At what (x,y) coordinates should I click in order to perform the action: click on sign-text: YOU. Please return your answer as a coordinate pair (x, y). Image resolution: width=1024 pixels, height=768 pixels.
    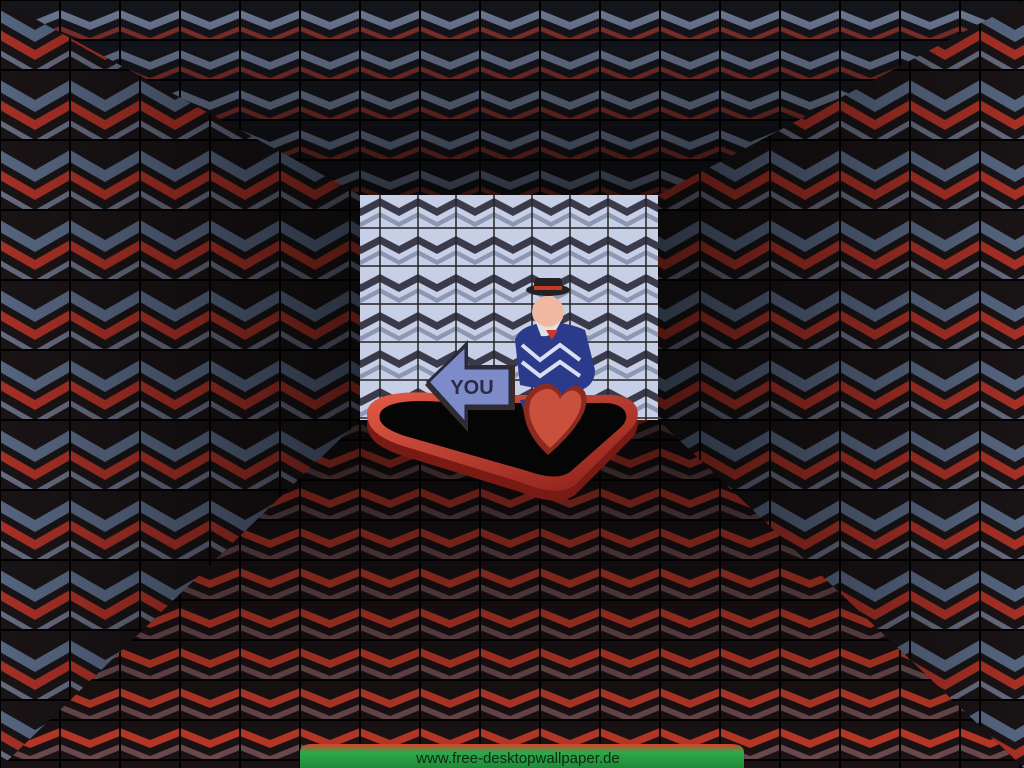
    Looking at the image, I should click on (471, 388).